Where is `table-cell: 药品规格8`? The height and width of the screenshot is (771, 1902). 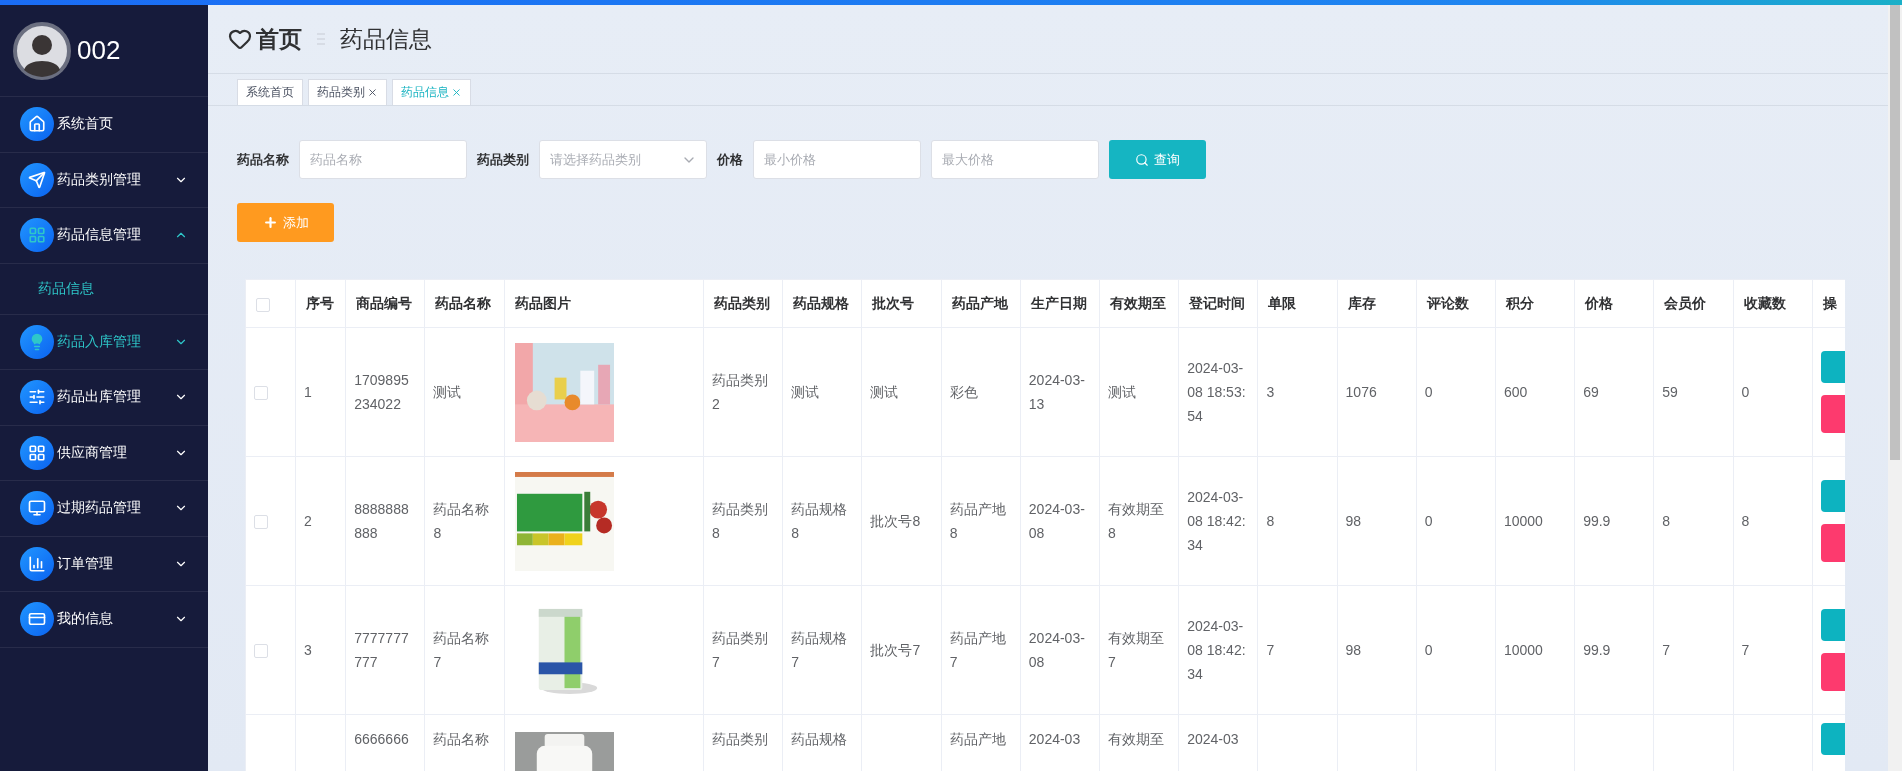 table-cell: 药品规格8 is located at coordinates (819, 521).